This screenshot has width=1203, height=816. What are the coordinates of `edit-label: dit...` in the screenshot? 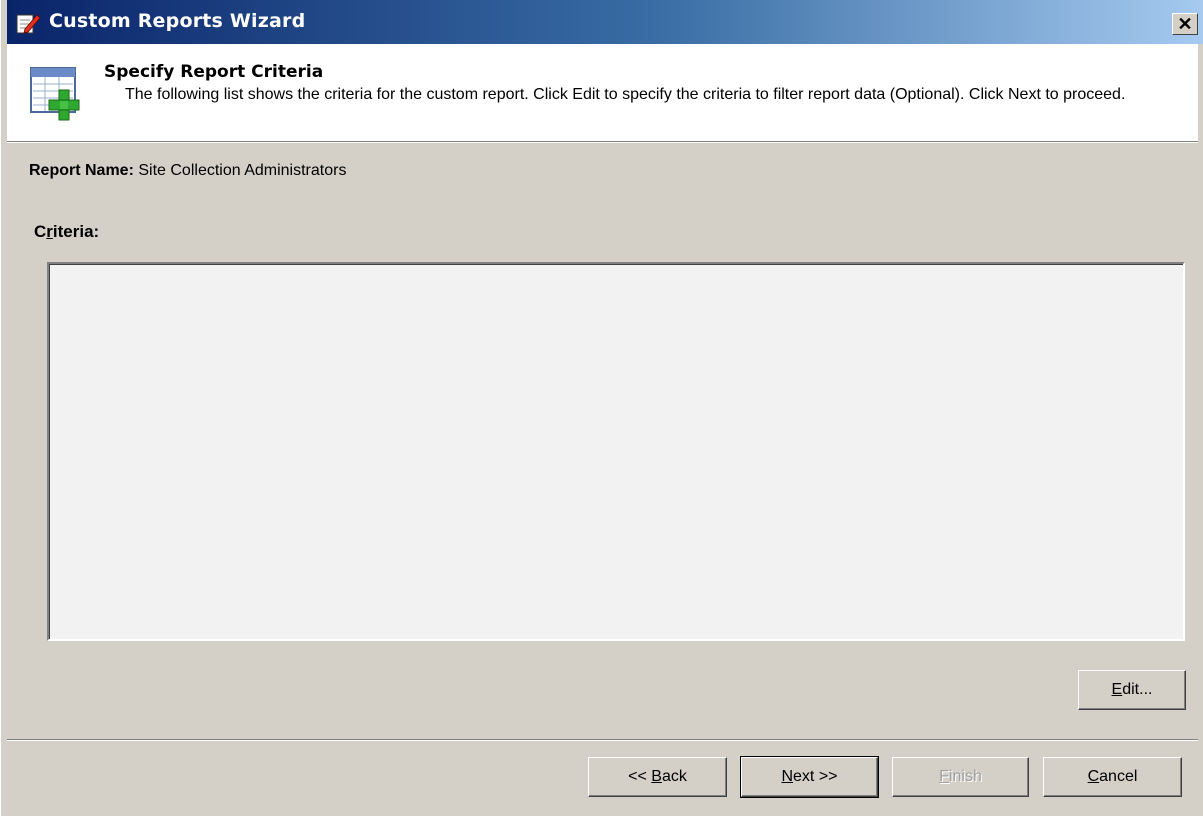 It's located at (1137, 689).